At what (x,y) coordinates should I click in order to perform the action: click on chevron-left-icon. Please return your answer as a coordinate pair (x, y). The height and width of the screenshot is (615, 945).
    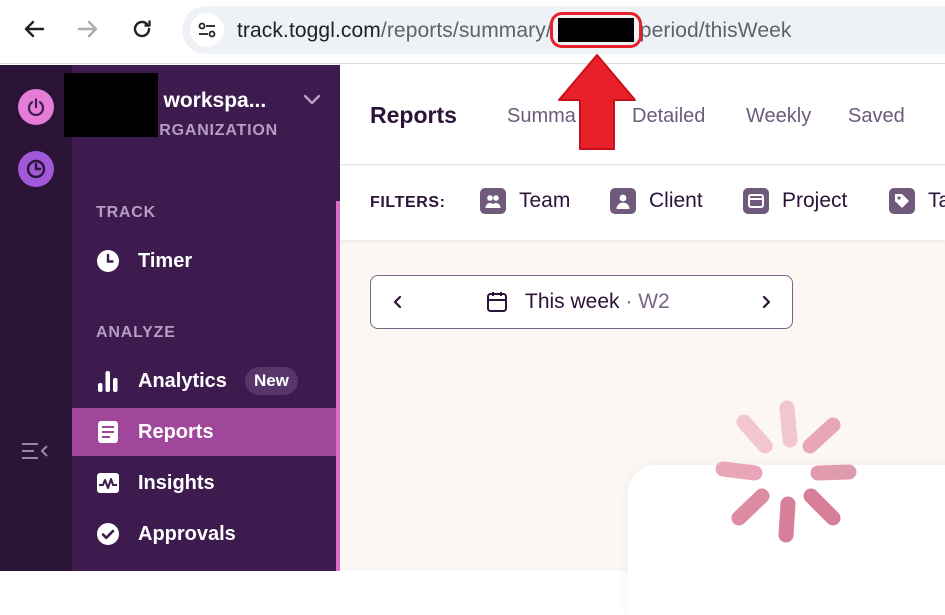
    Looking at the image, I should click on (398, 302).